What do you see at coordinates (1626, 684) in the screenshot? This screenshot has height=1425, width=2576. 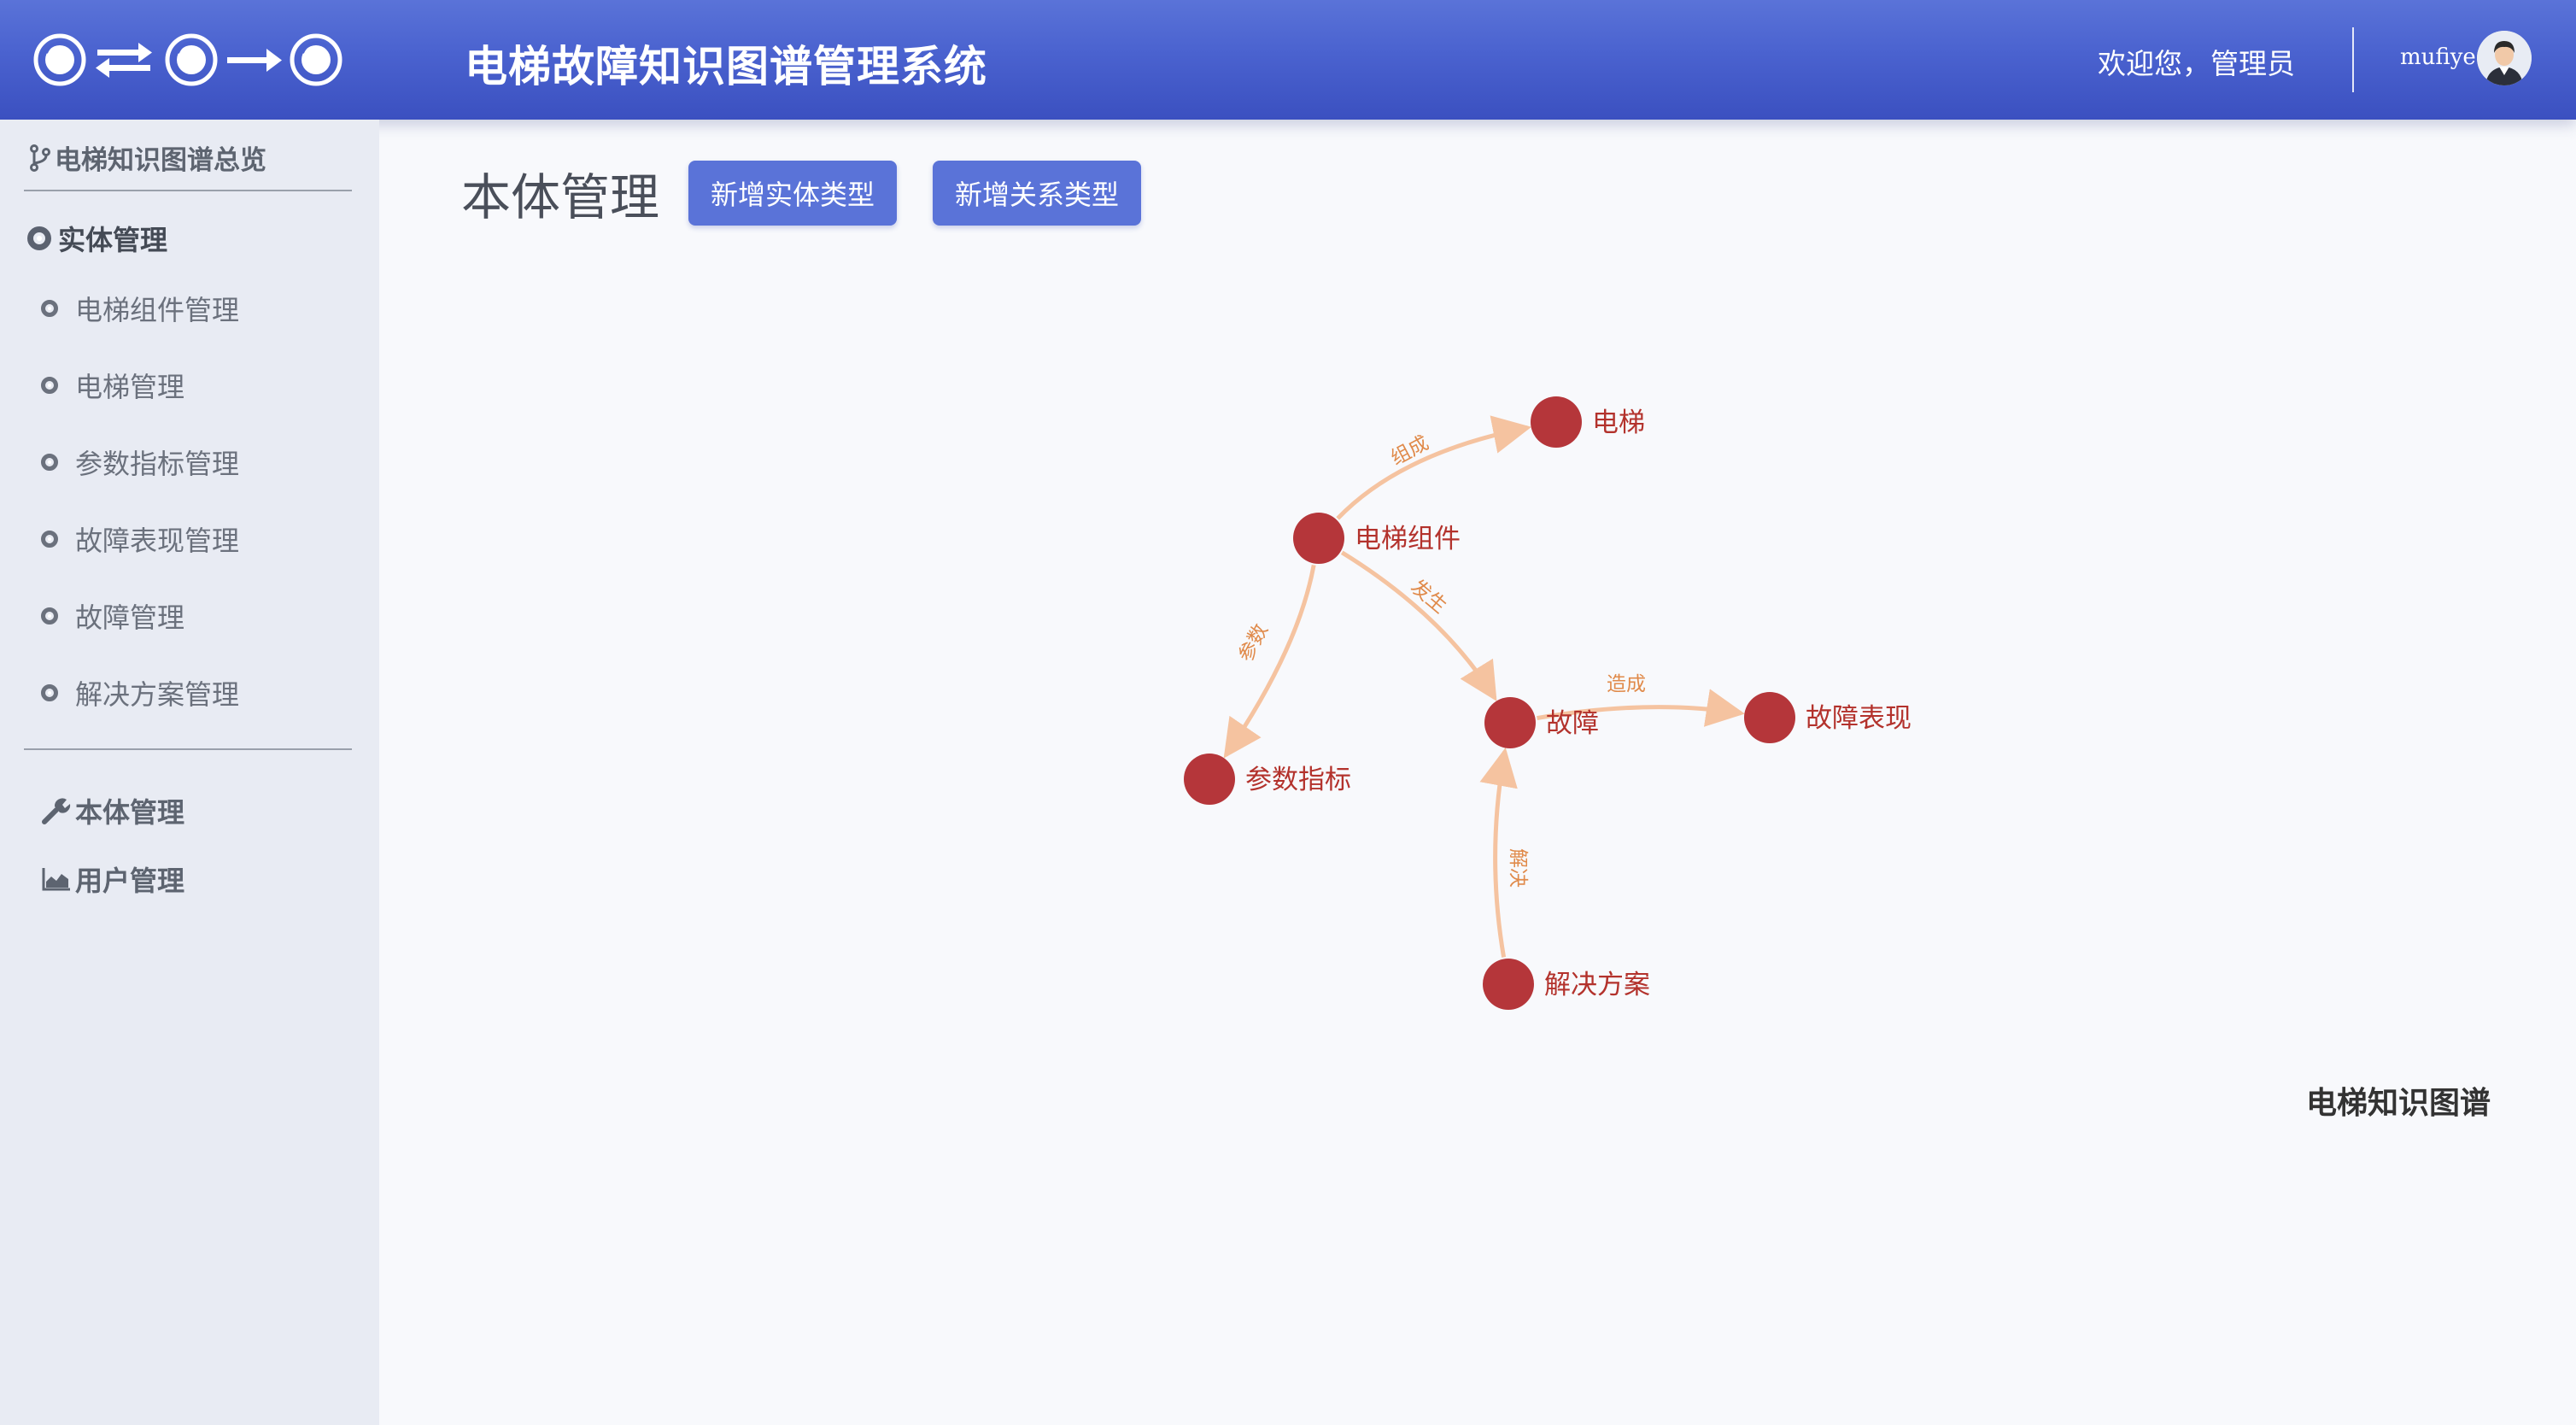 I see `graph-edge-label: 造成` at bounding box center [1626, 684].